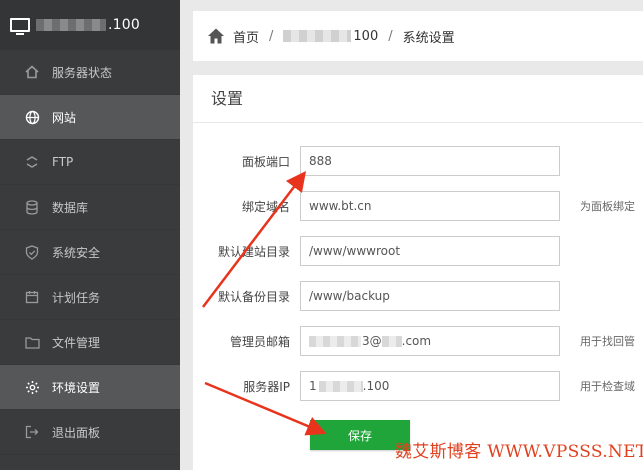 The width and height of the screenshot is (643, 470). What do you see at coordinates (253, 251) in the screenshot?
I see `field-label: 默认建站目录` at bounding box center [253, 251].